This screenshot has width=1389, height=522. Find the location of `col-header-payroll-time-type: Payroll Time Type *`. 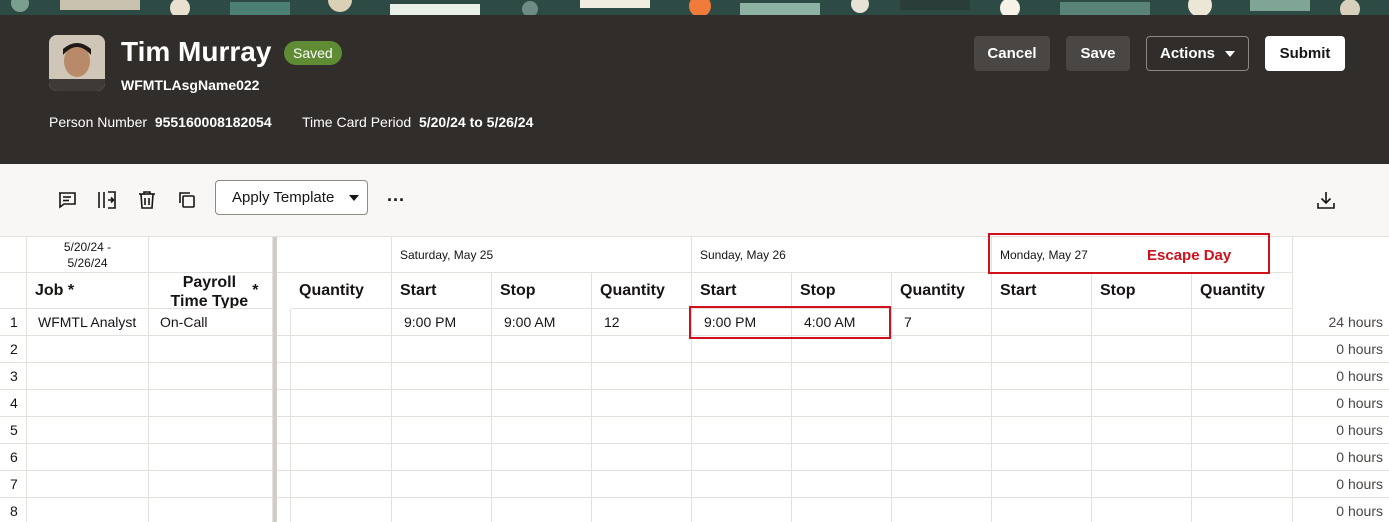

col-header-payroll-time-type: Payroll Time Type * is located at coordinates (211, 291).